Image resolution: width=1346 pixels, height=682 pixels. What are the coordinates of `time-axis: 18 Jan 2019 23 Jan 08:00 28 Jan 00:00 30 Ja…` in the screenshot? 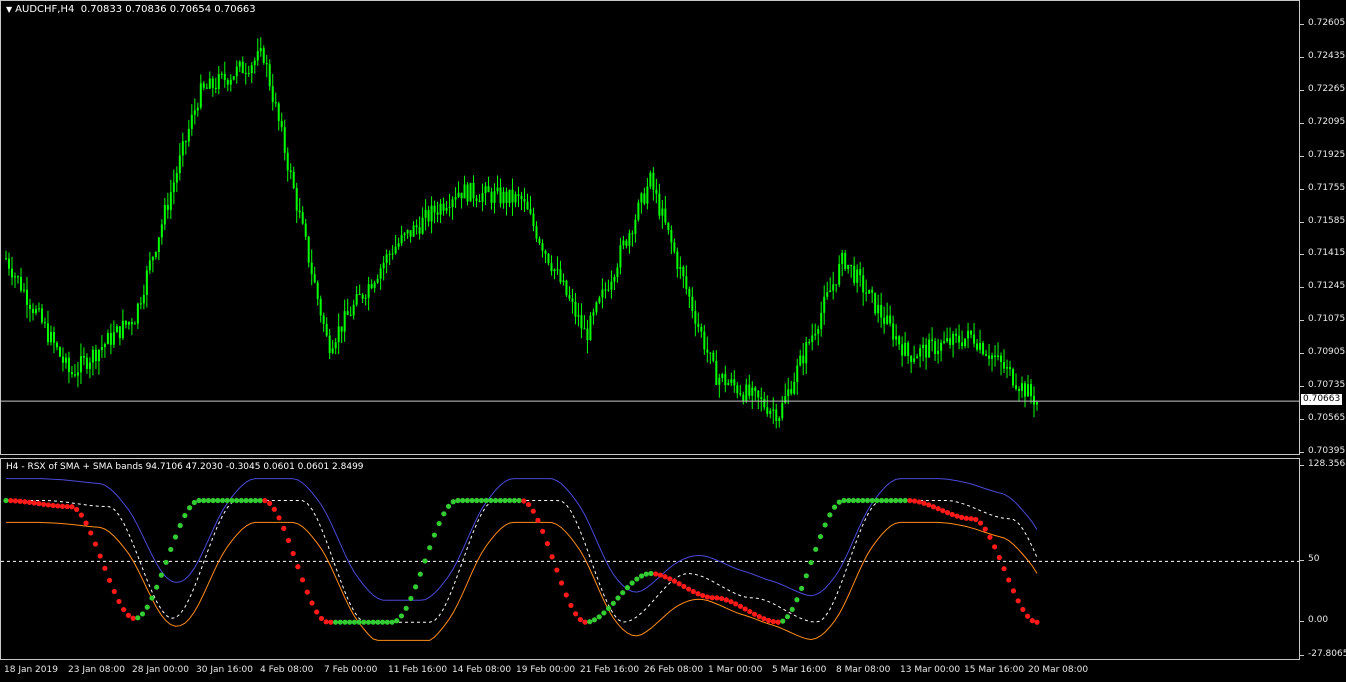 It's located at (673, 671).